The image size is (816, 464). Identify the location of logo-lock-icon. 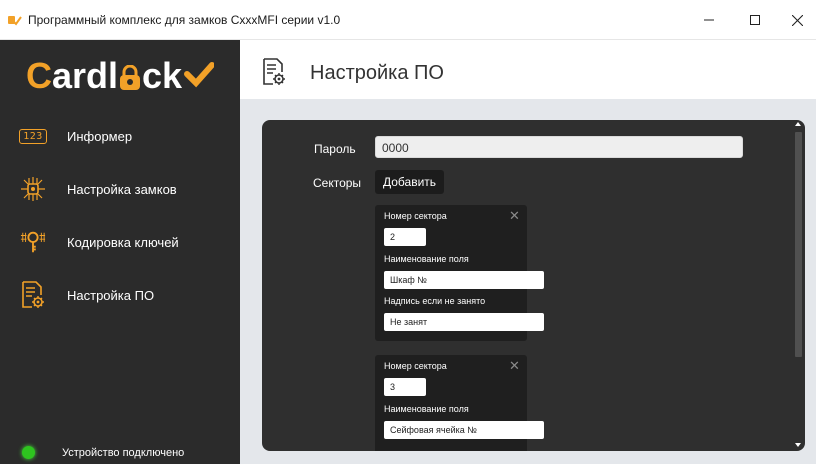
(130, 77).